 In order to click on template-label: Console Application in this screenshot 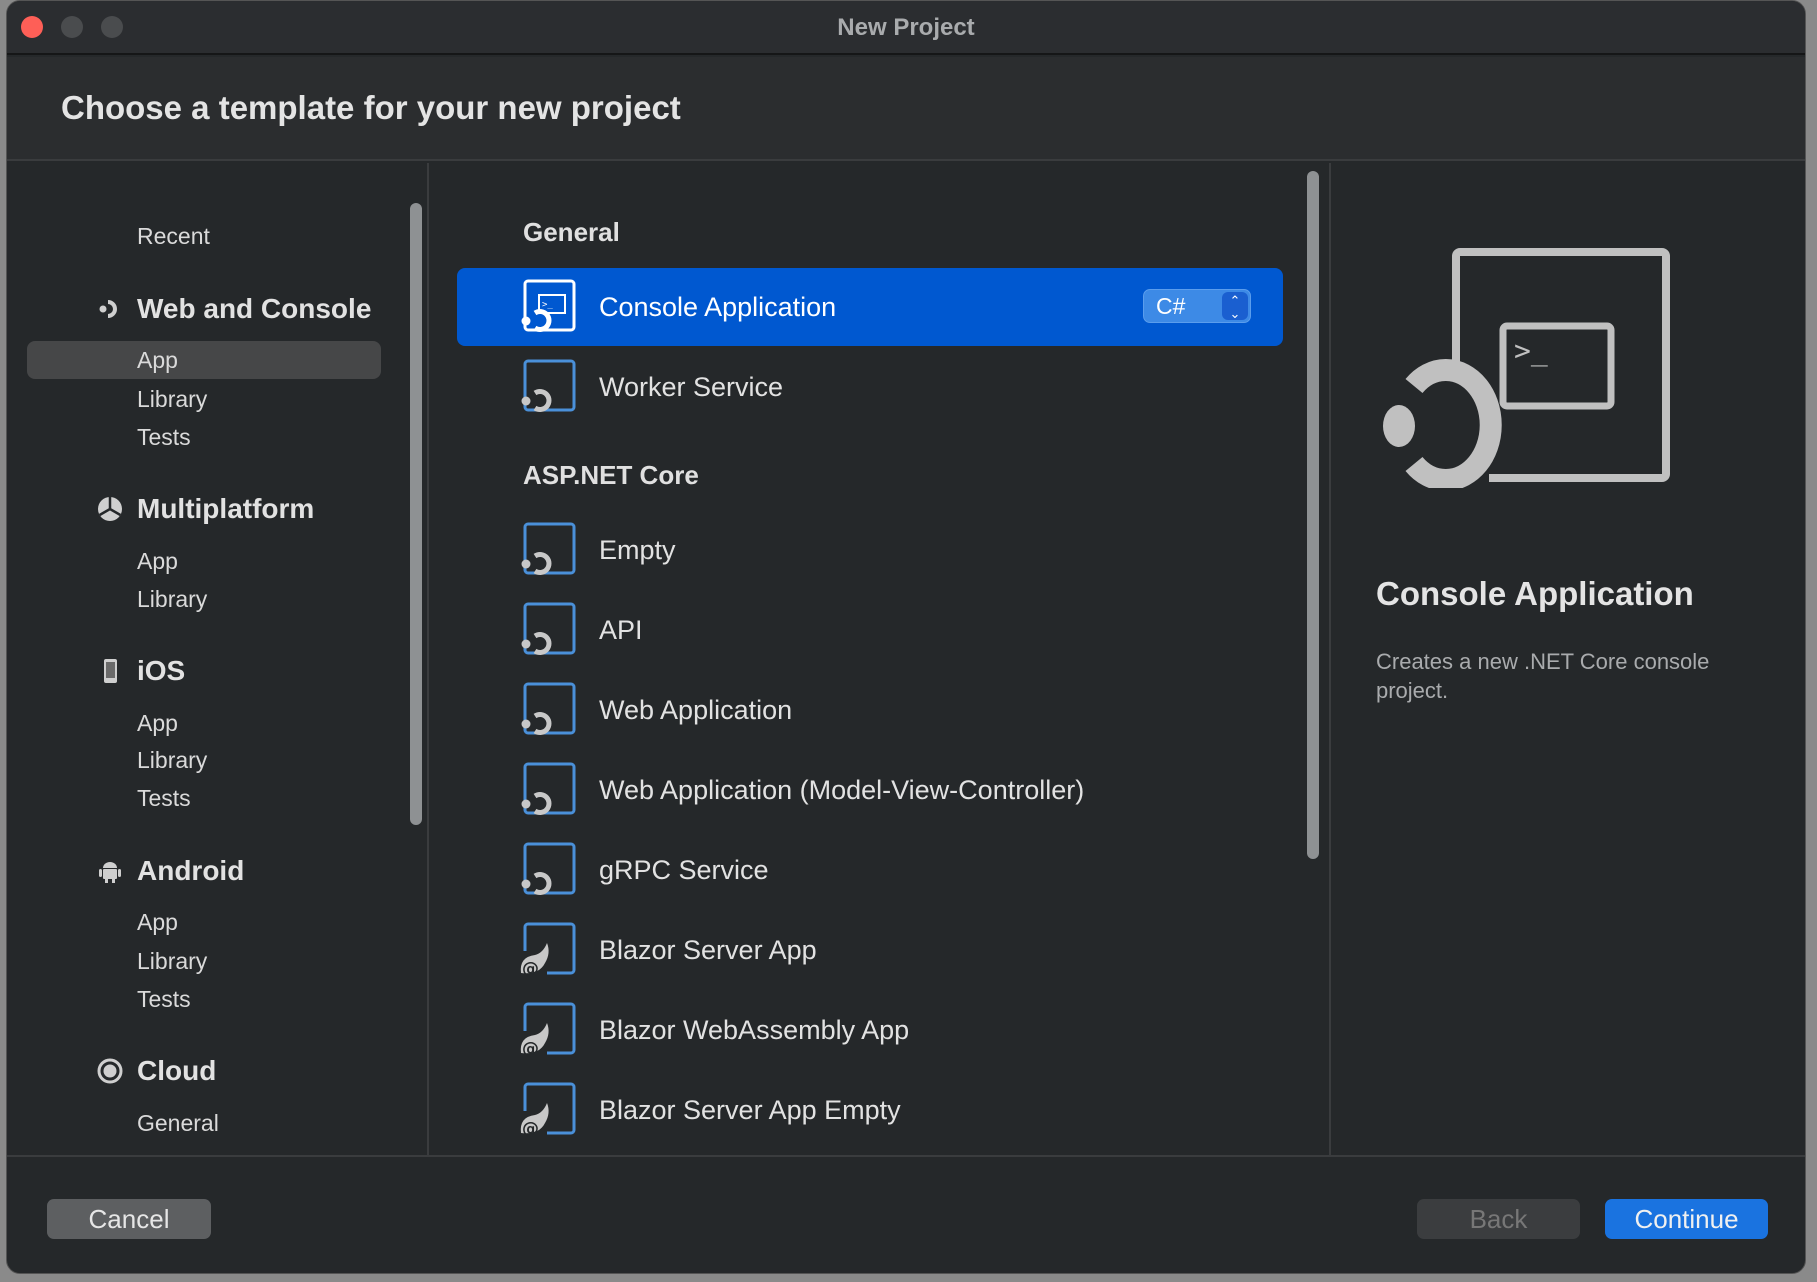, I will do `click(718, 307)`.